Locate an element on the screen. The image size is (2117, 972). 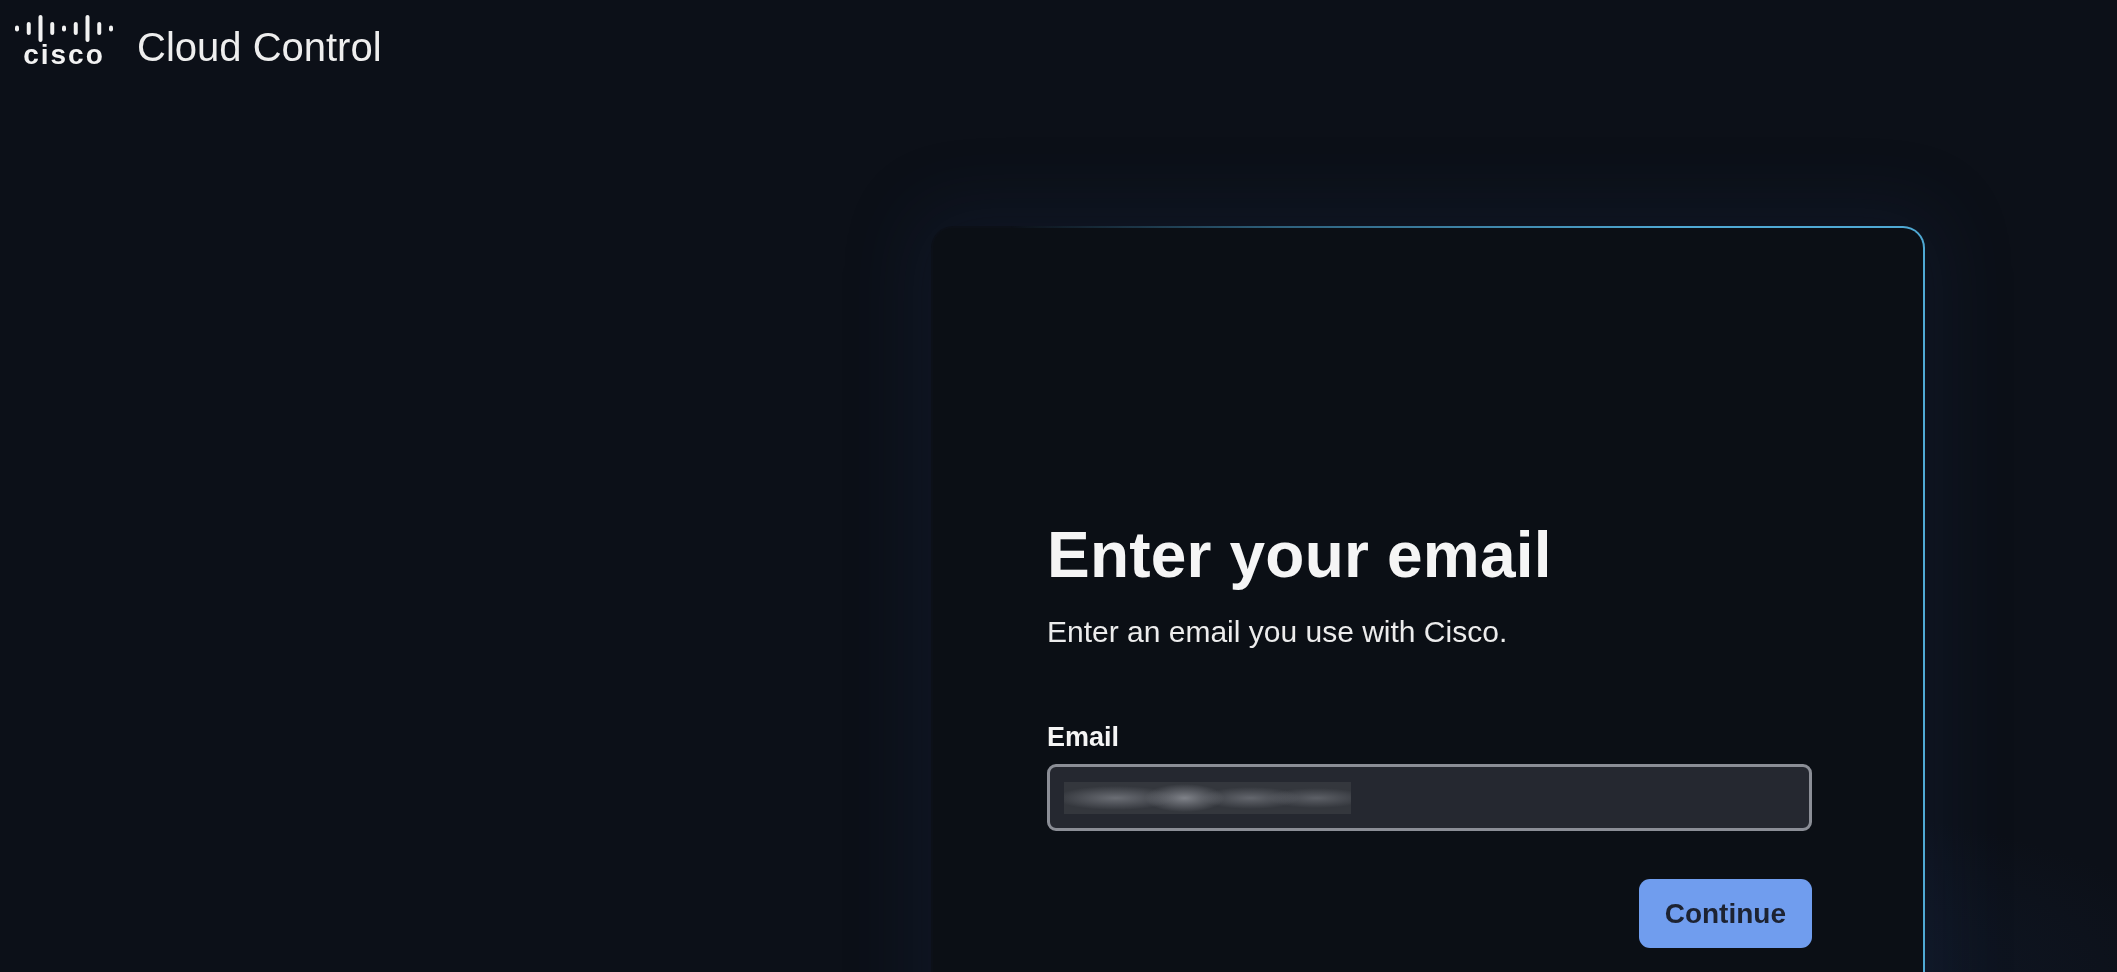
app-title: Cloud Control is located at coordinates (259, 47).